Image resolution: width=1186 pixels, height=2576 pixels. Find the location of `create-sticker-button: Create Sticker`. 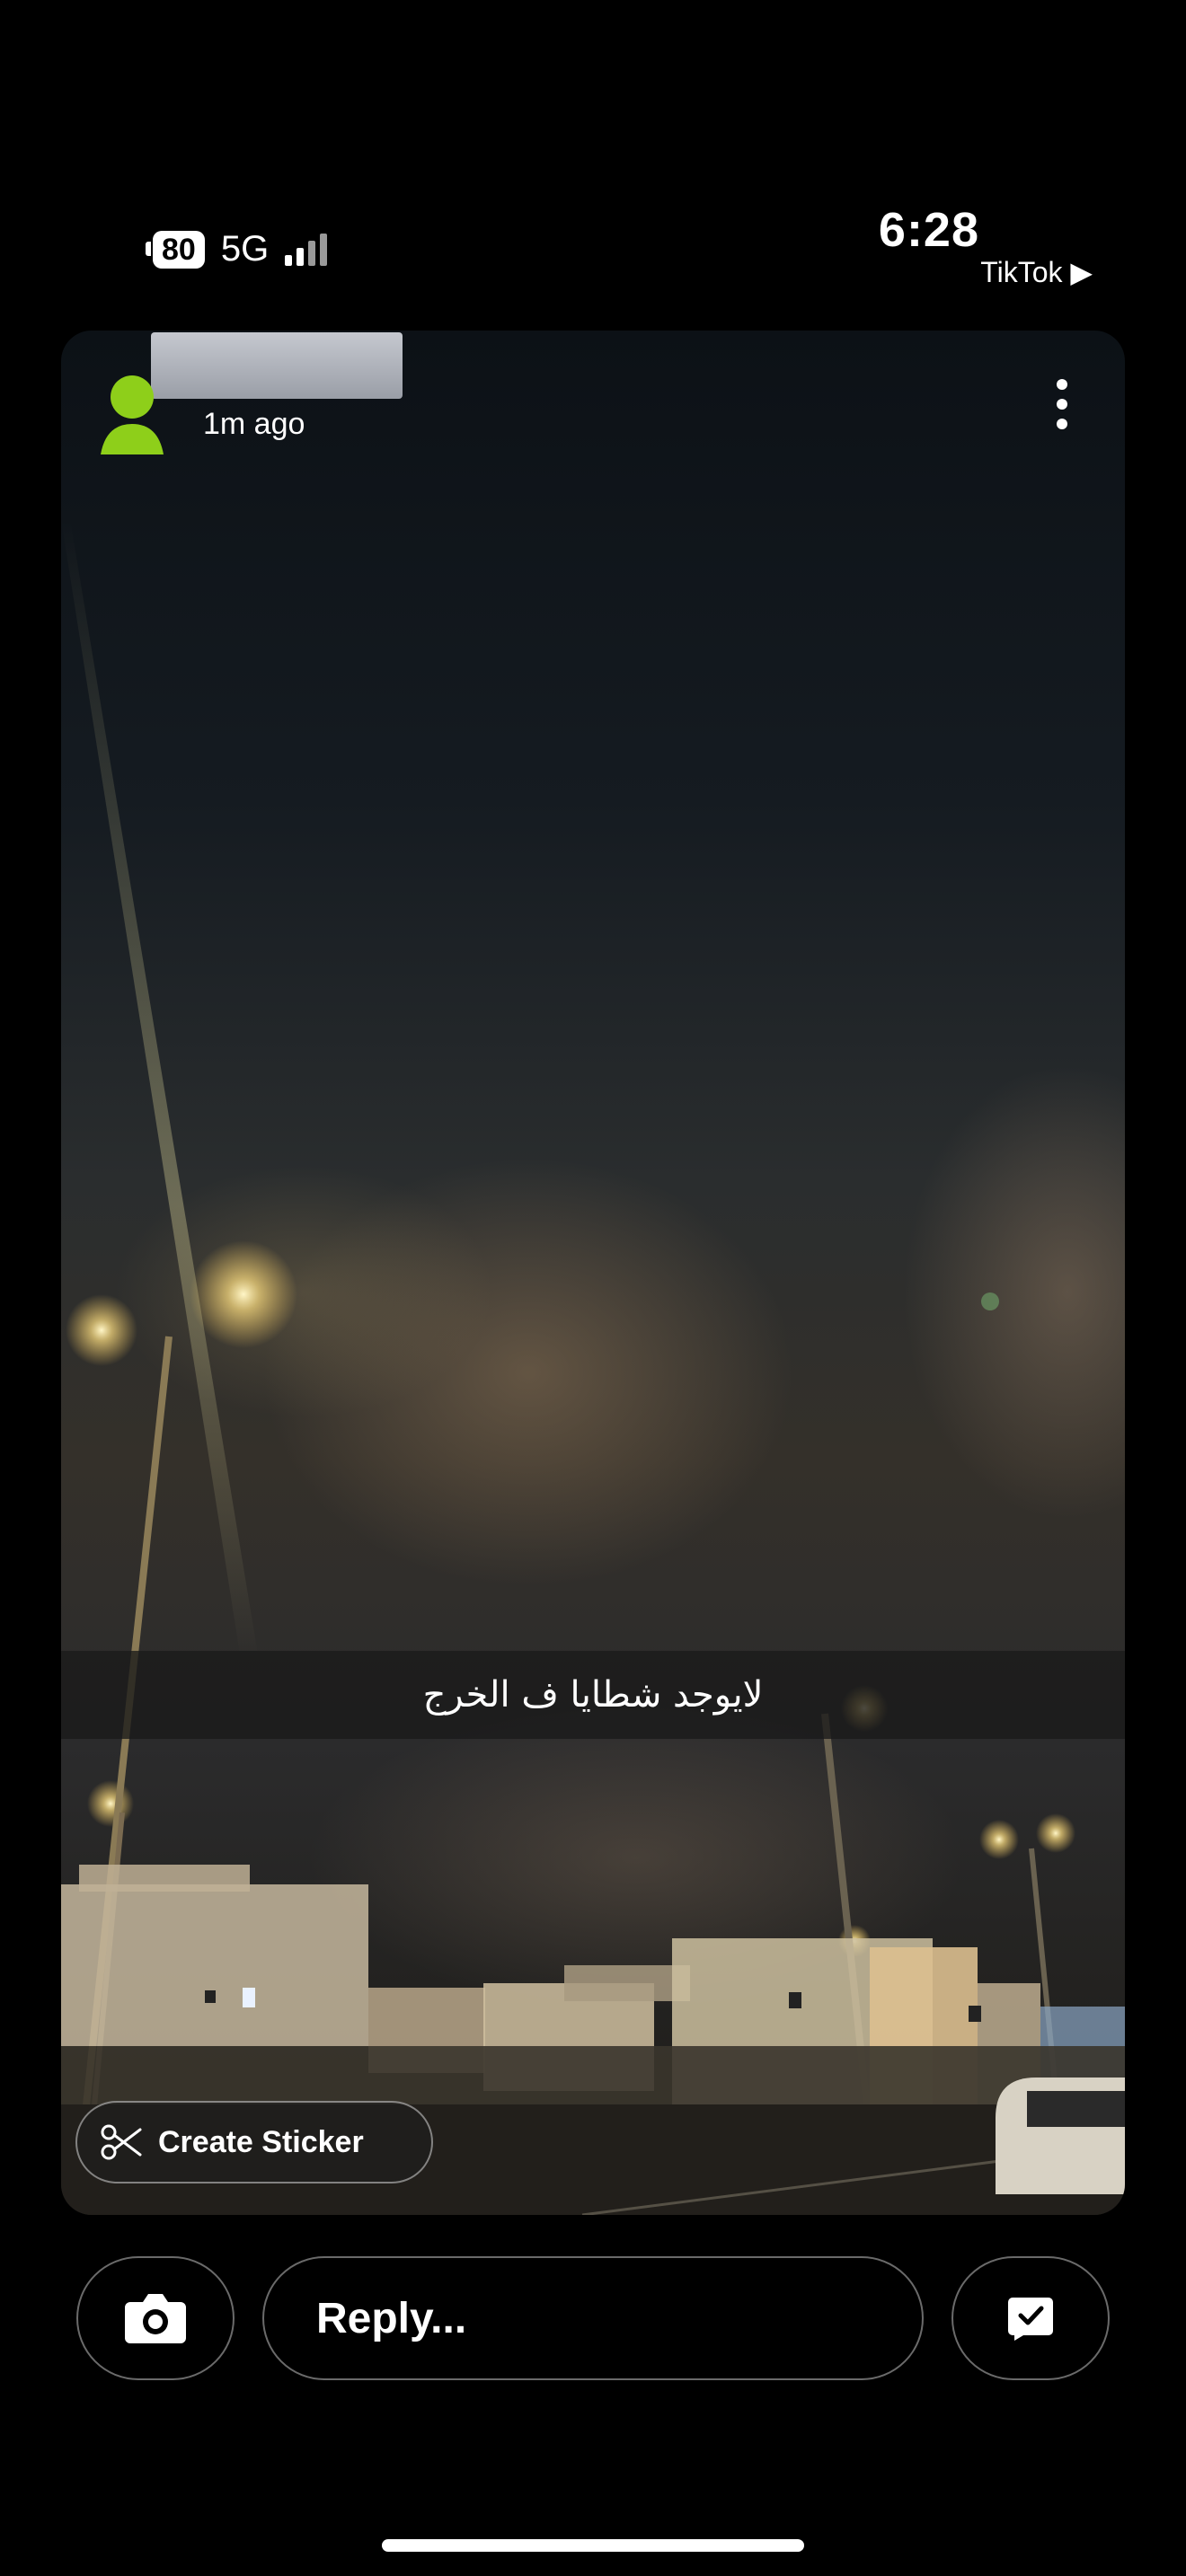

create-sticker-button: Create Sticker is located at coordinates (254, 2142).